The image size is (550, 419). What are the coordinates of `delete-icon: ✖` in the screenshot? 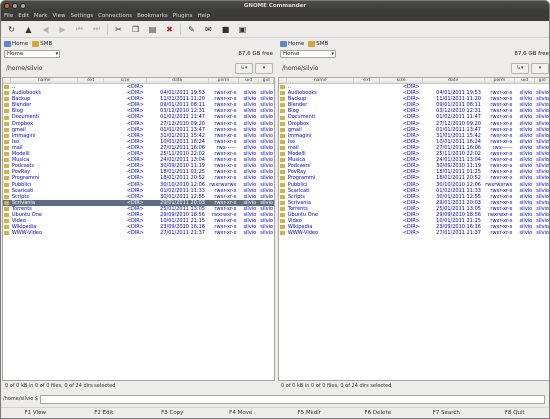 It's located at (169, 29).